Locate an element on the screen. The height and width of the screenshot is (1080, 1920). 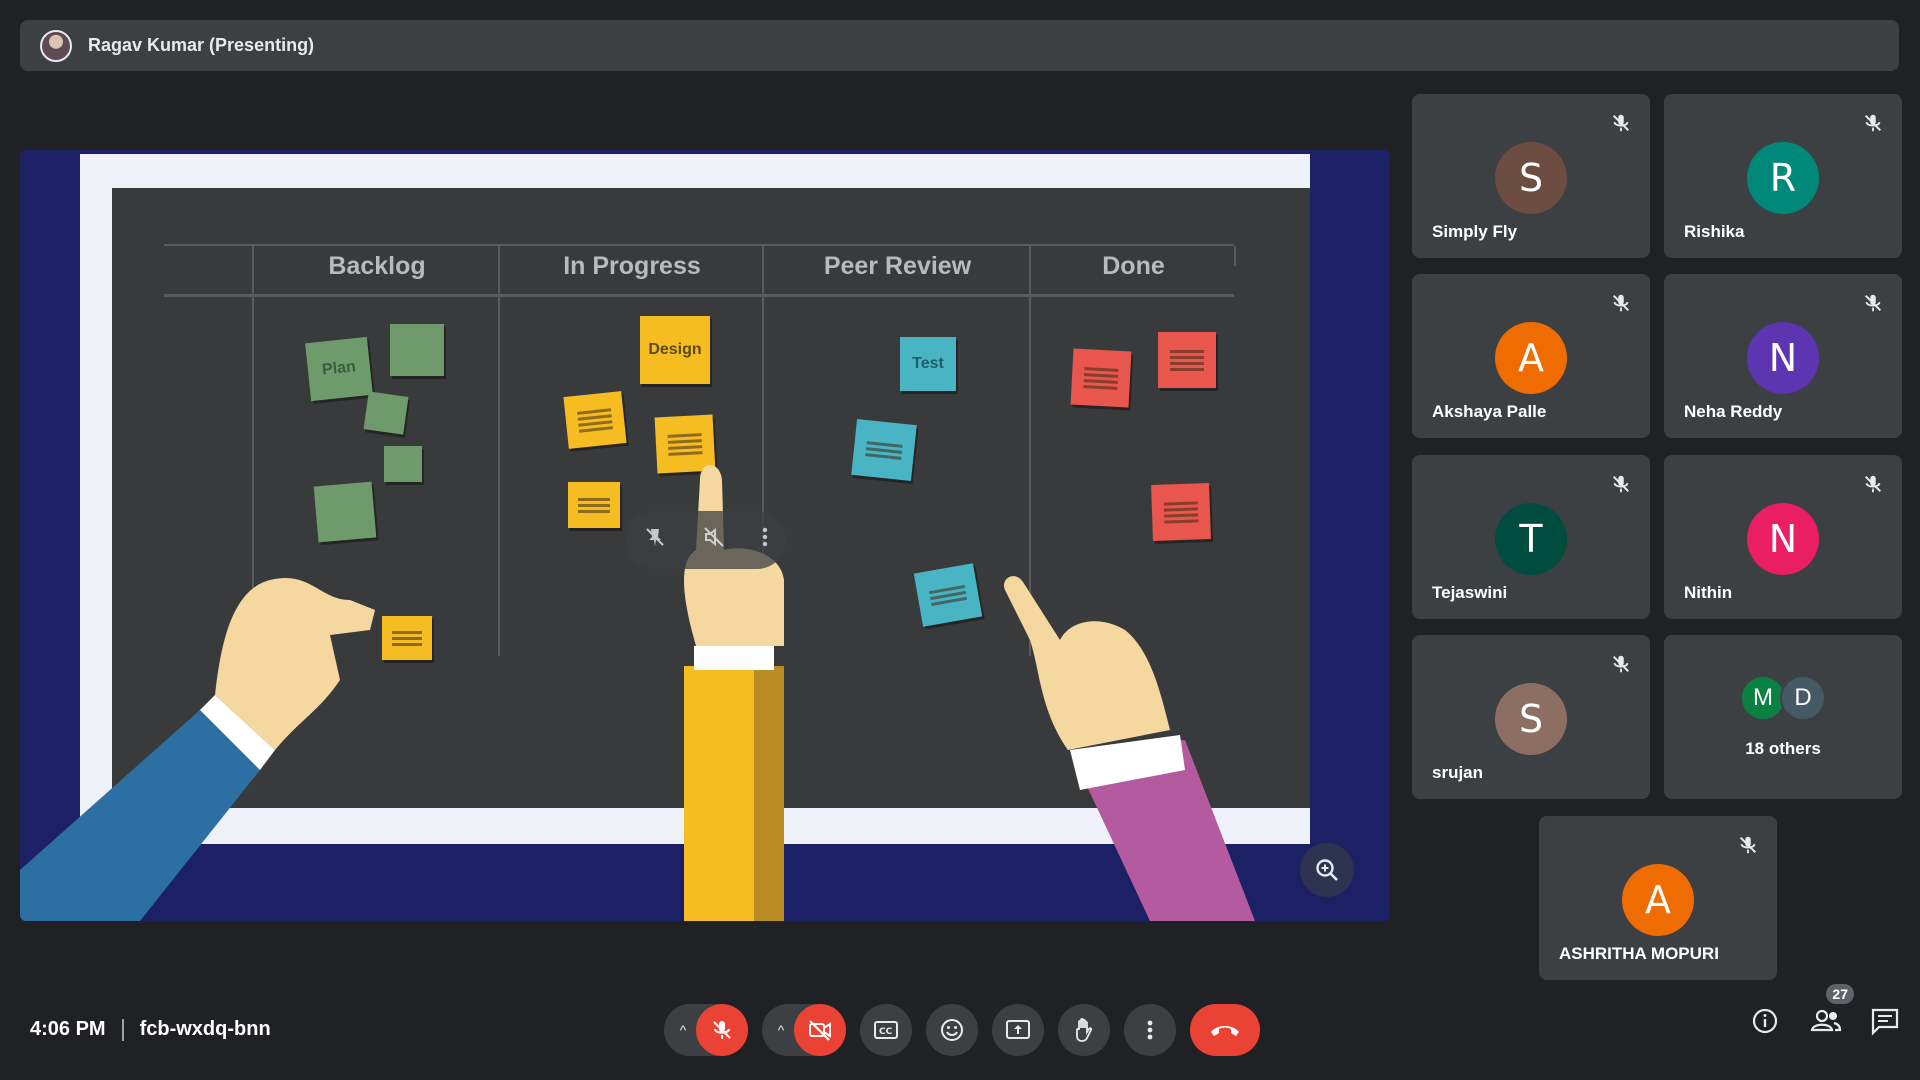
mic-options-chevron-icon: ^ is located at coordinates (683, 1030).